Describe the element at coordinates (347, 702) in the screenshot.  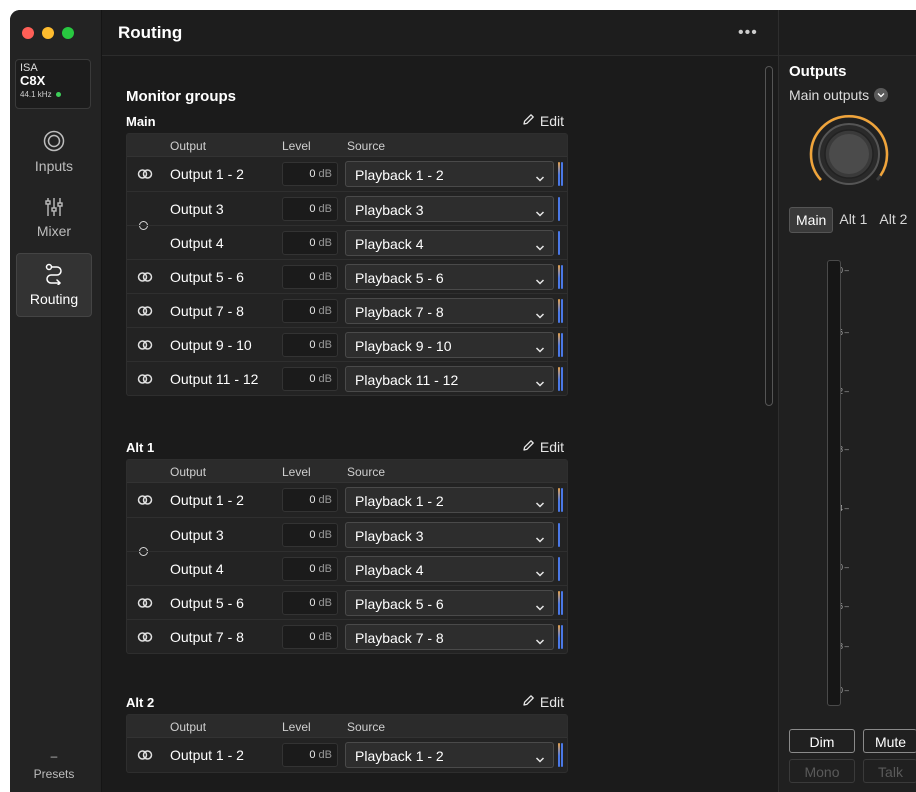
I see `group-header: Alt 2 Edit` at that location.